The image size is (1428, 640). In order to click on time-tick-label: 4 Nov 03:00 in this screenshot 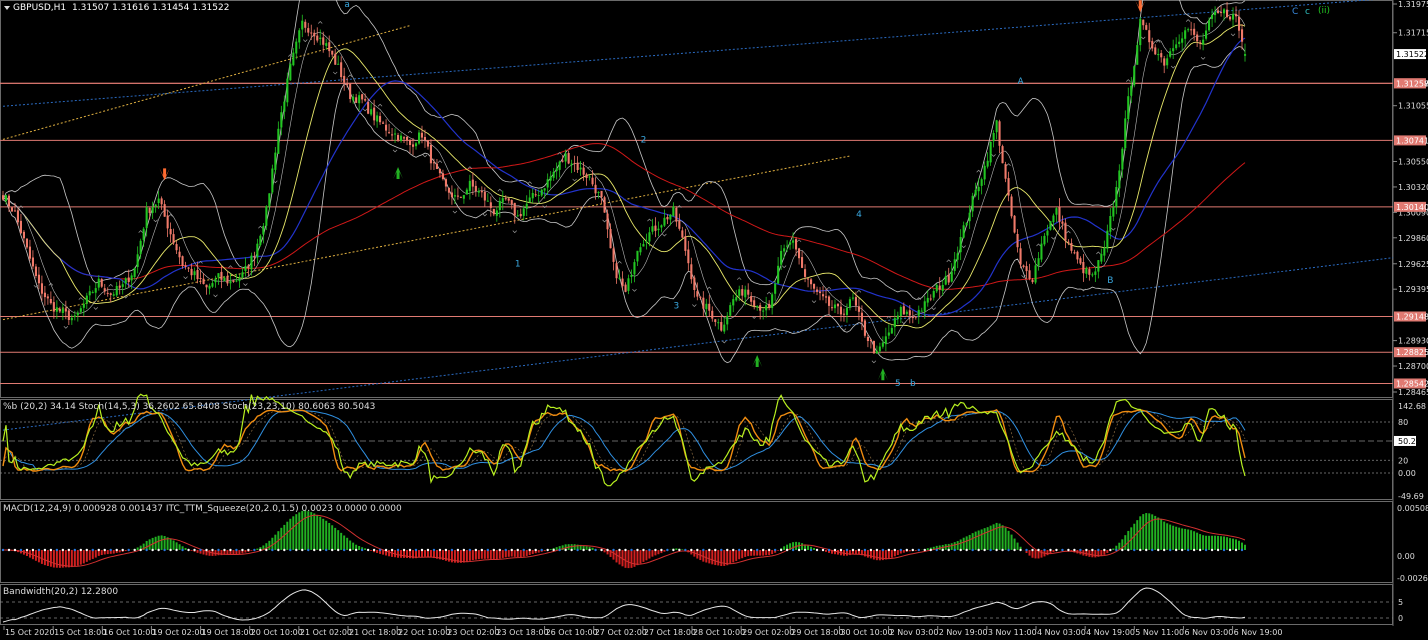, I will do `click(1061, 632)`.